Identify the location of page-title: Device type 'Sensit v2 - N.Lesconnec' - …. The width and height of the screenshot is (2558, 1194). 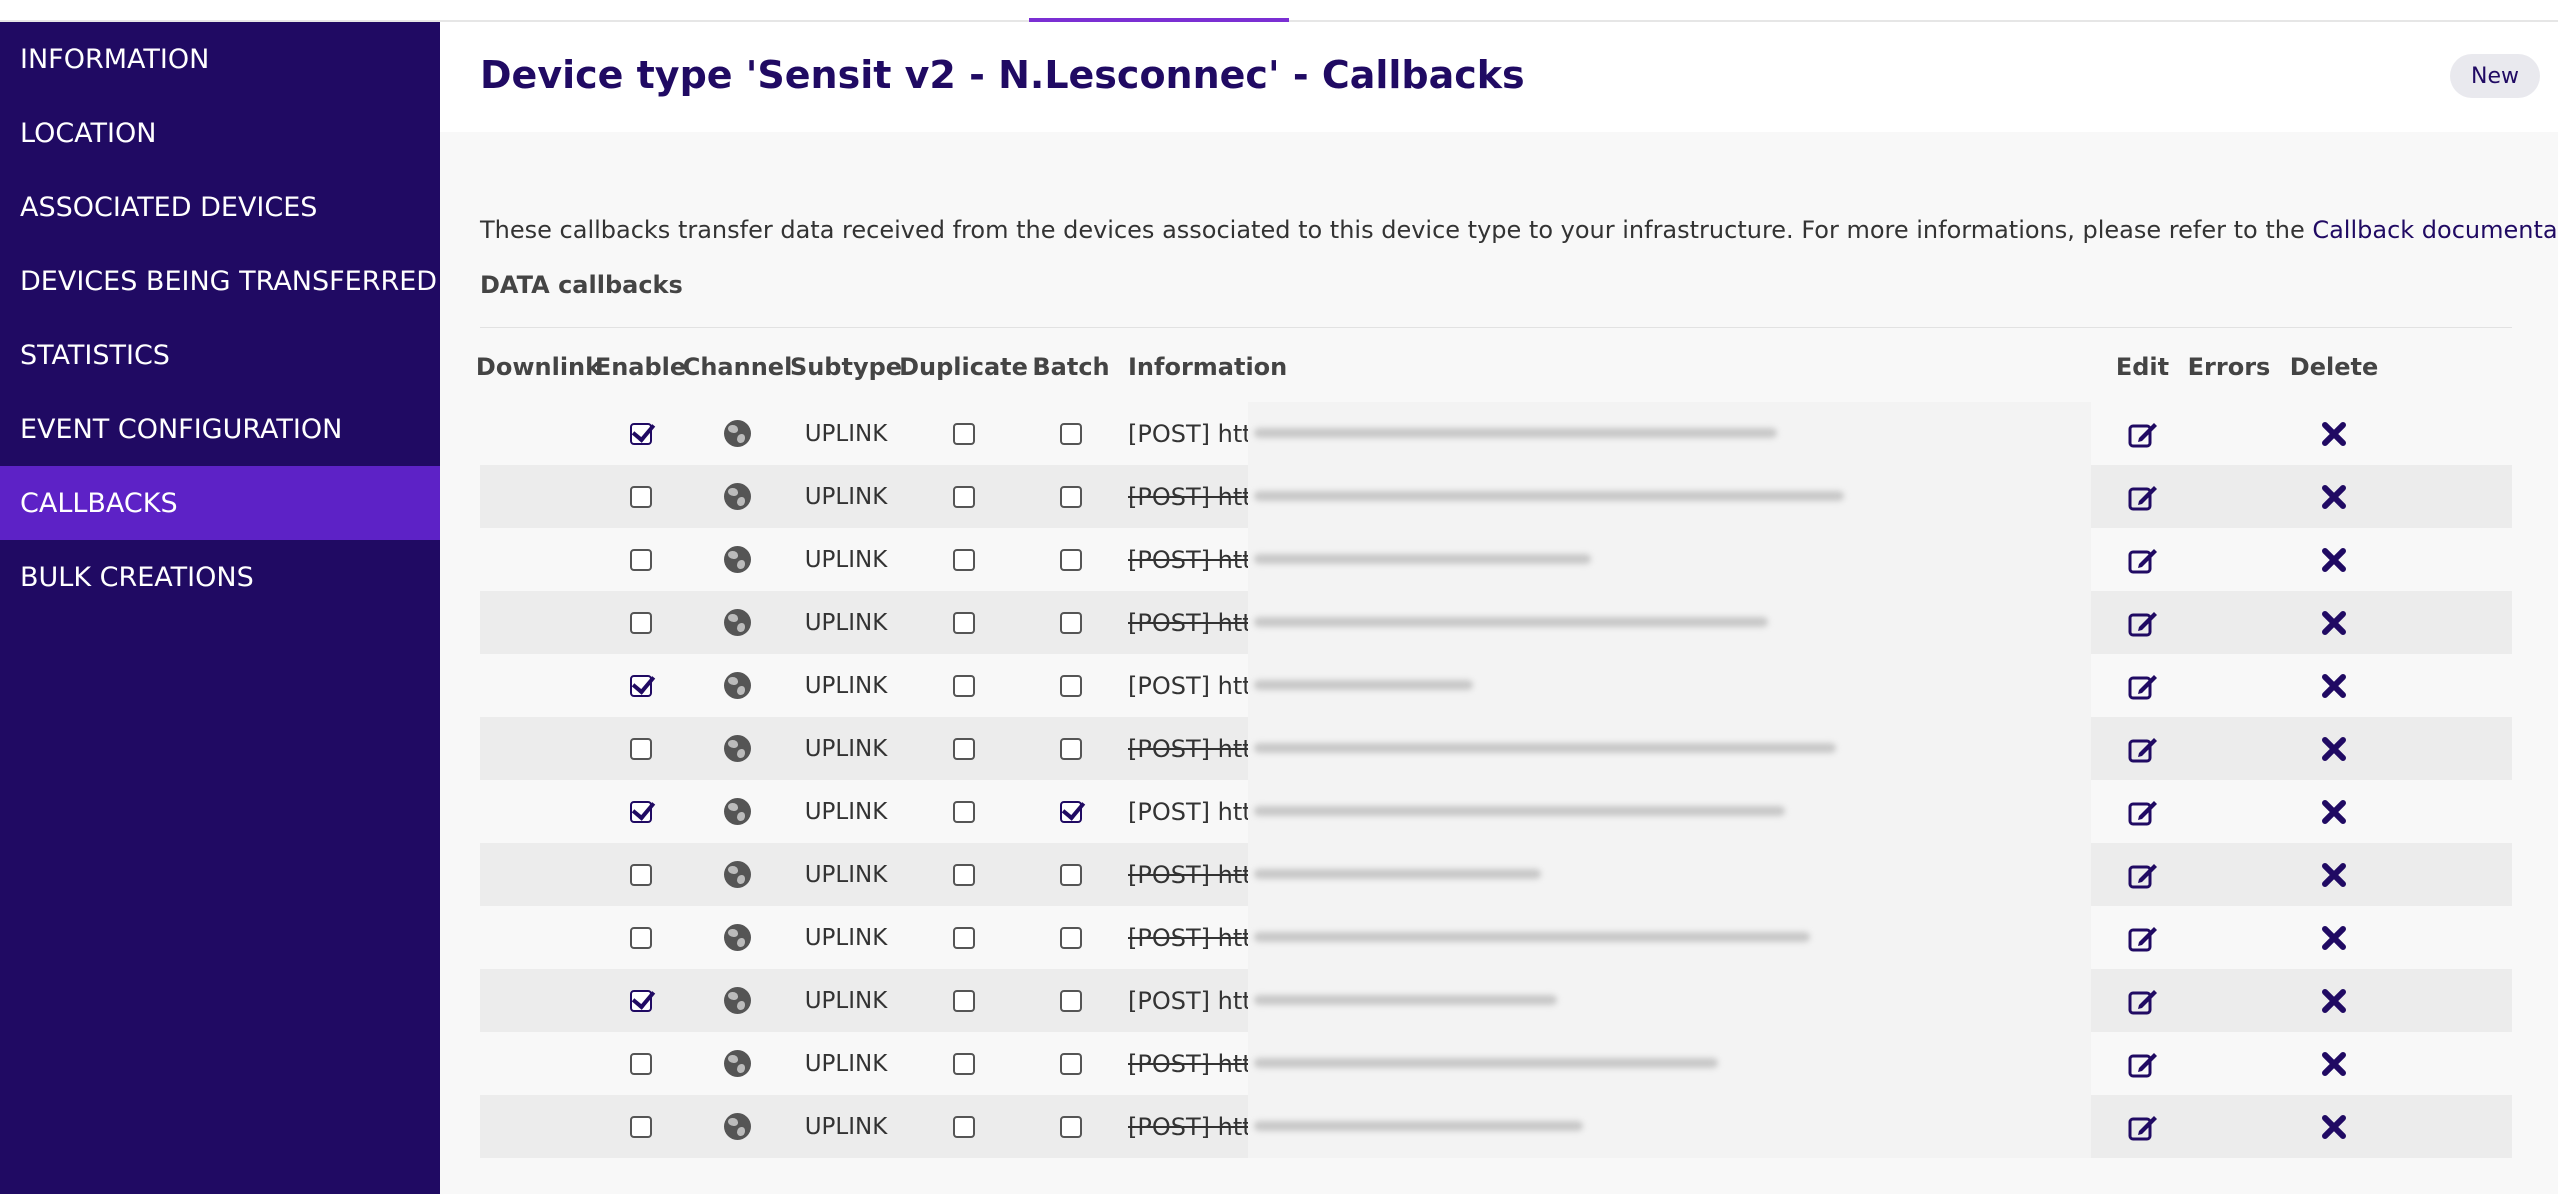
(1002, 75).